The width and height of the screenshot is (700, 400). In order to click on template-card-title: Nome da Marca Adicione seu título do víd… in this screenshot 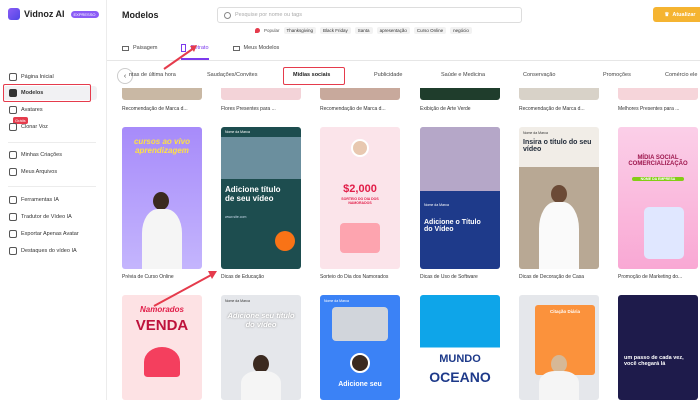, I will do `click(261, 347)`.